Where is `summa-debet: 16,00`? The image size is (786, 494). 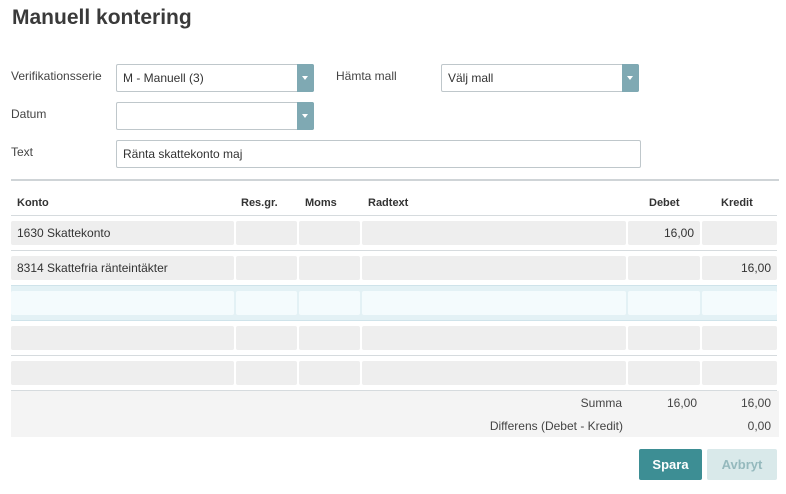
summa-debet: 16,00 is located at coordinates (681, 403).